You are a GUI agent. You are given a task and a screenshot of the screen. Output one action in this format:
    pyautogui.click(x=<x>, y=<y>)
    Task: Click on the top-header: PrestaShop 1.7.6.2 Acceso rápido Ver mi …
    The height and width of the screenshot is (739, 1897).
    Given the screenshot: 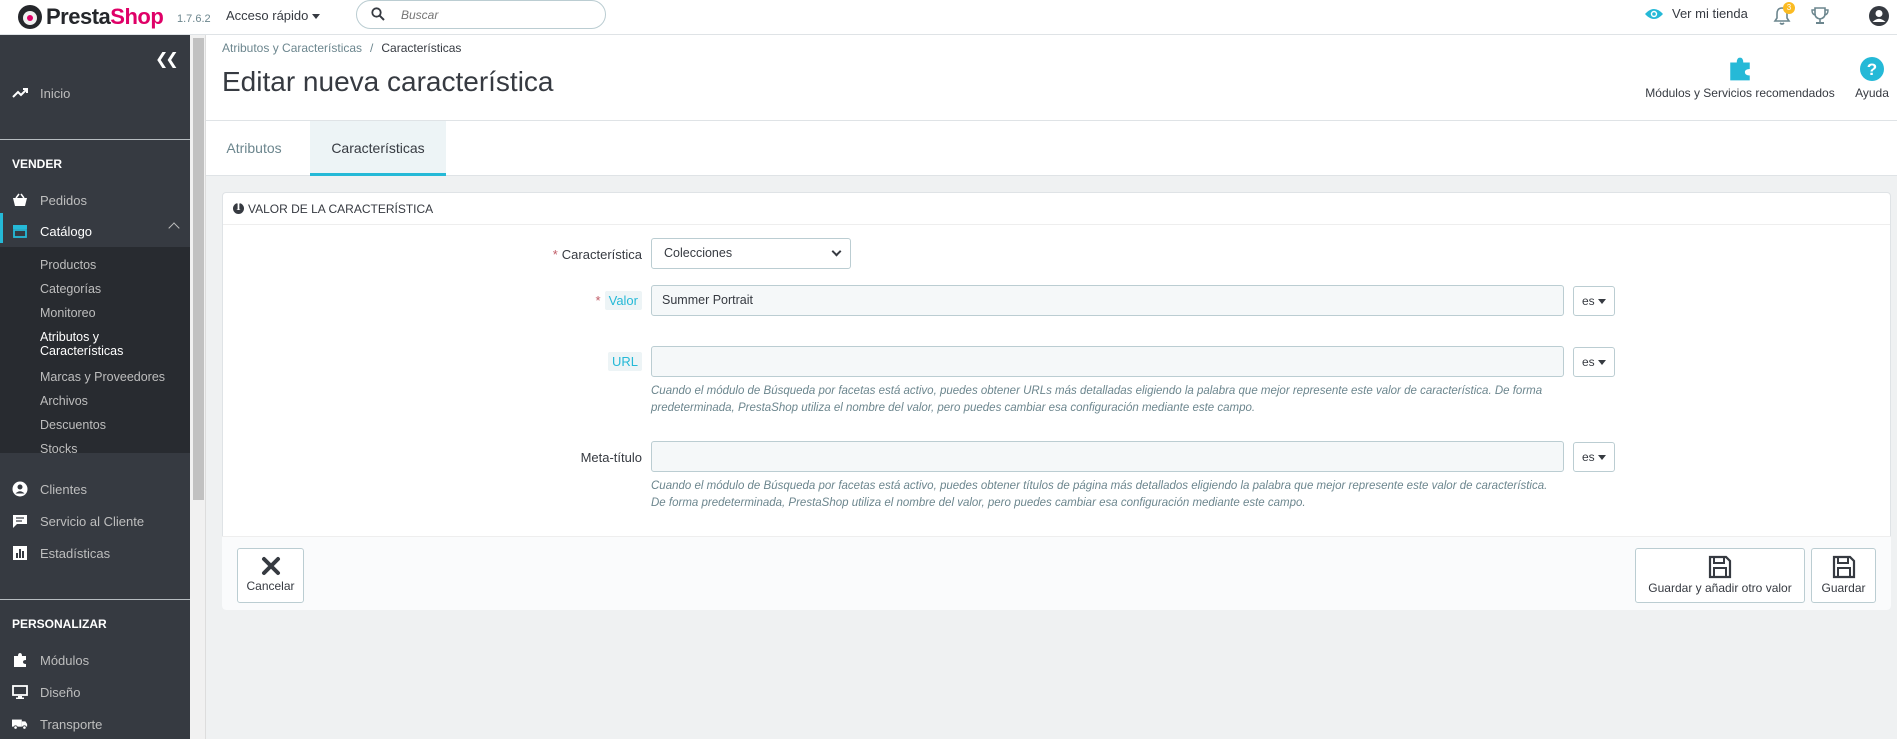 What is the action you would take?
    pyautogui.click(x=948, y=17)
    